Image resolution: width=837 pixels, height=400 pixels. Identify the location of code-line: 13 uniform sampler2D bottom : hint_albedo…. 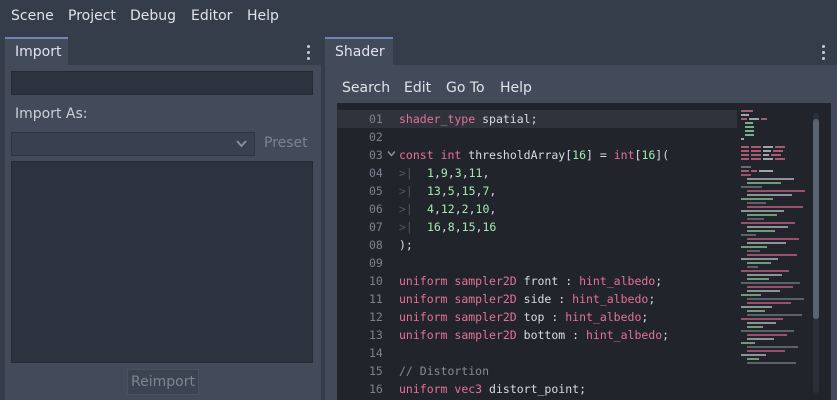
(537, 335).